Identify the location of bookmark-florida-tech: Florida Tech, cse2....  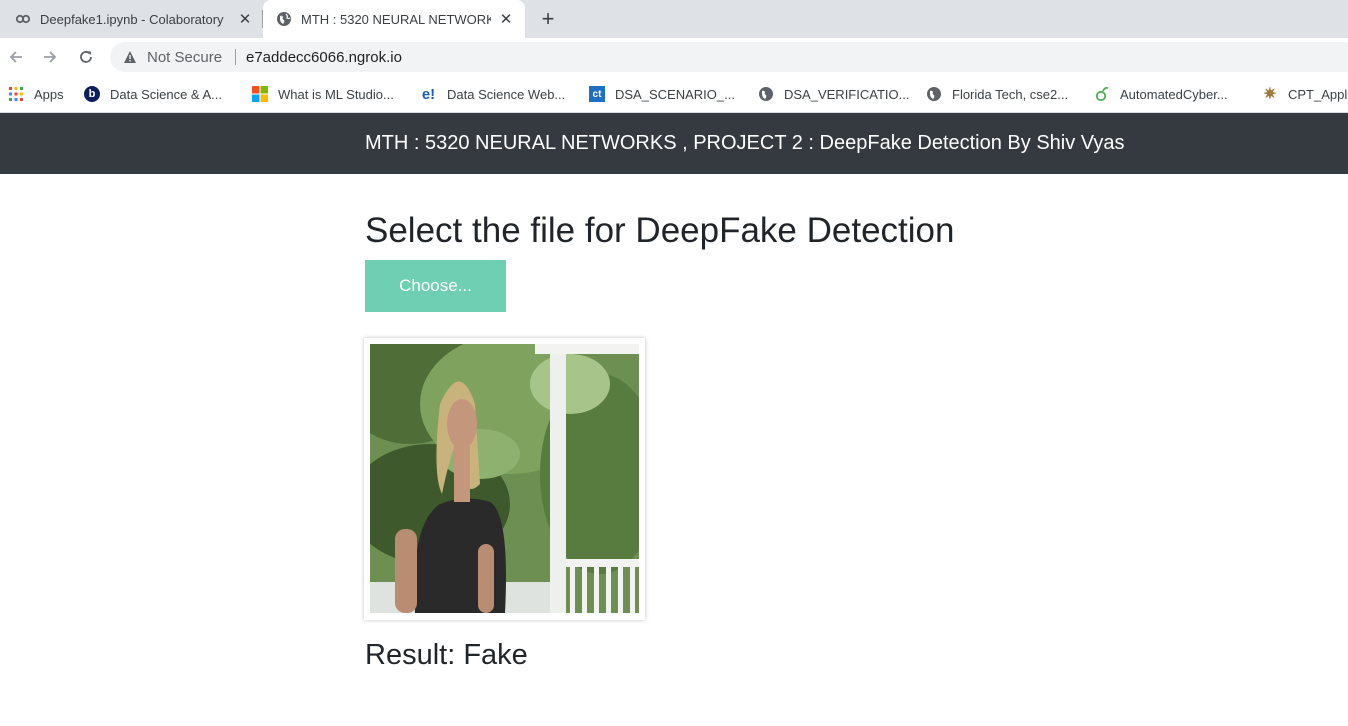
(997, 94).